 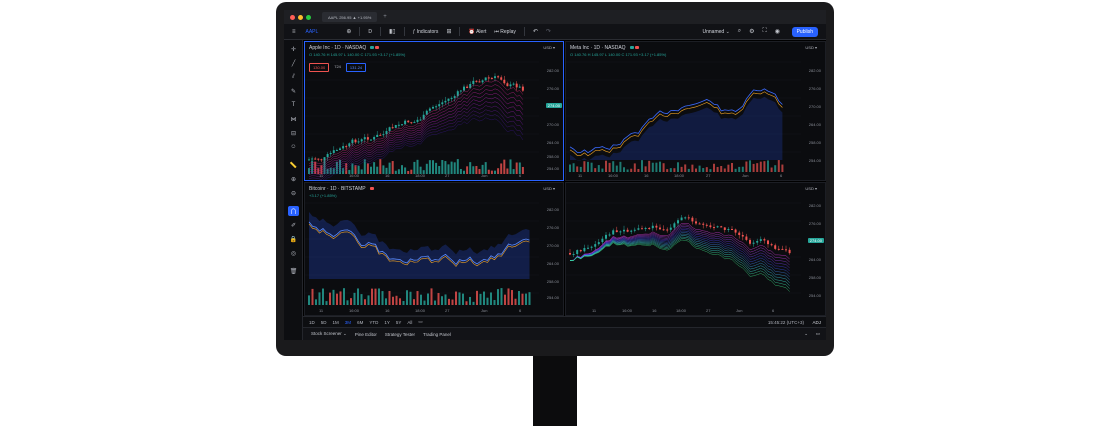 I want to click on templates-icon: ⊞, so click(x=448, y=31).